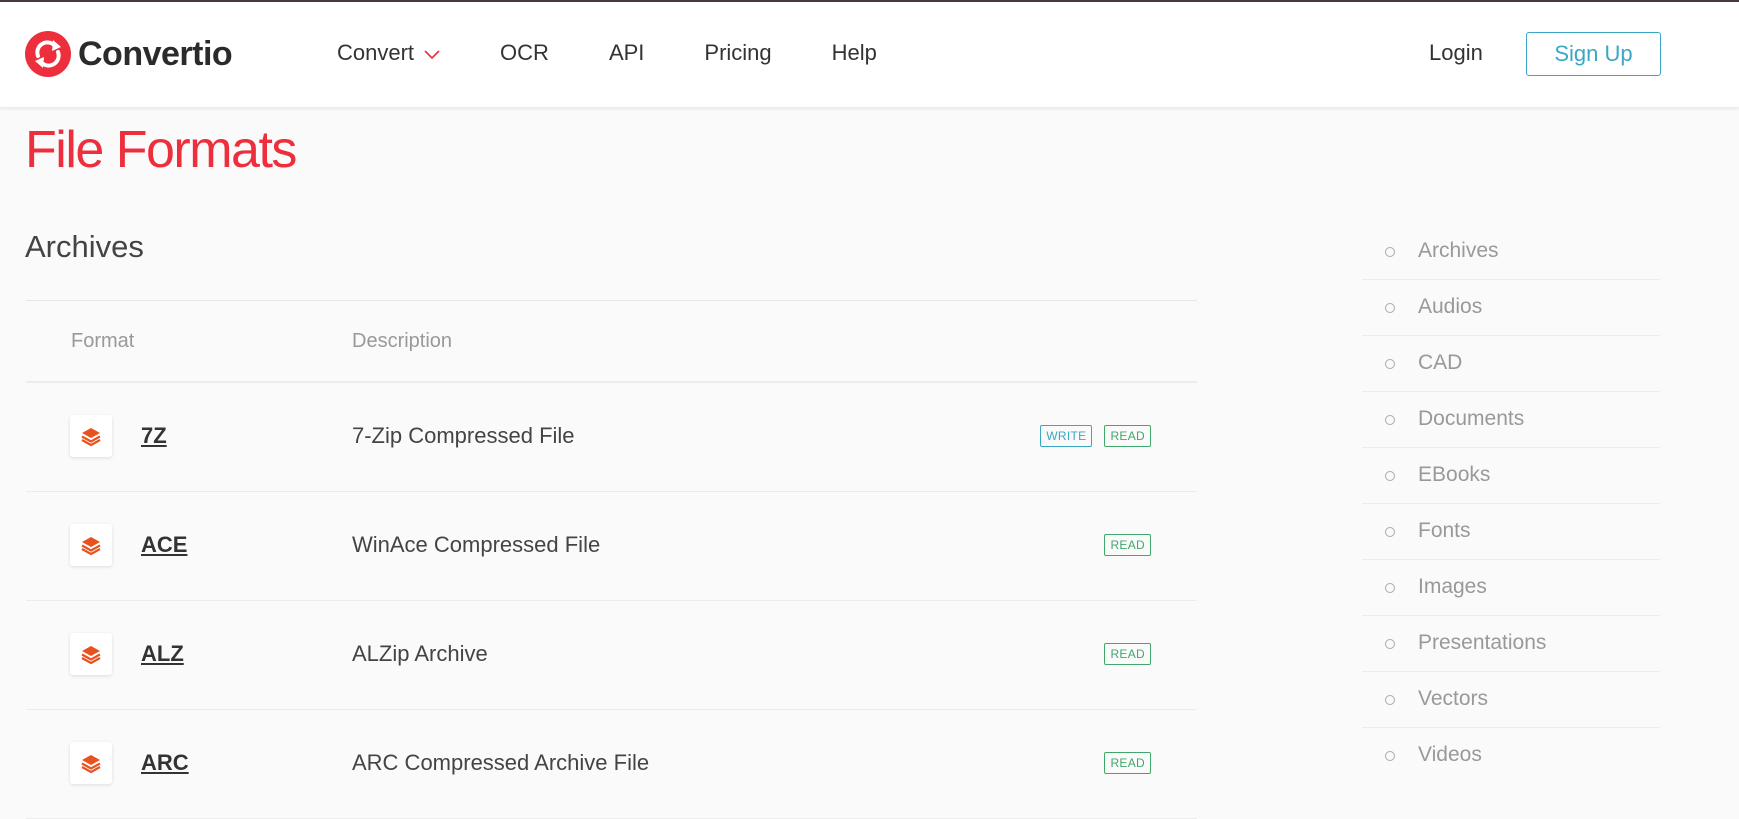 The width and height of the screenshot is (1739, 819). I want to click on nav-help-label: Help, so click(854, 52).